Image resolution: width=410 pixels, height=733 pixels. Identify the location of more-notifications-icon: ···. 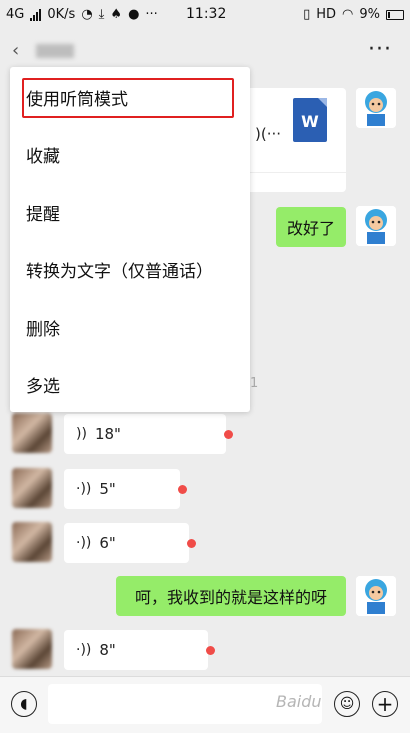
(151, 14).